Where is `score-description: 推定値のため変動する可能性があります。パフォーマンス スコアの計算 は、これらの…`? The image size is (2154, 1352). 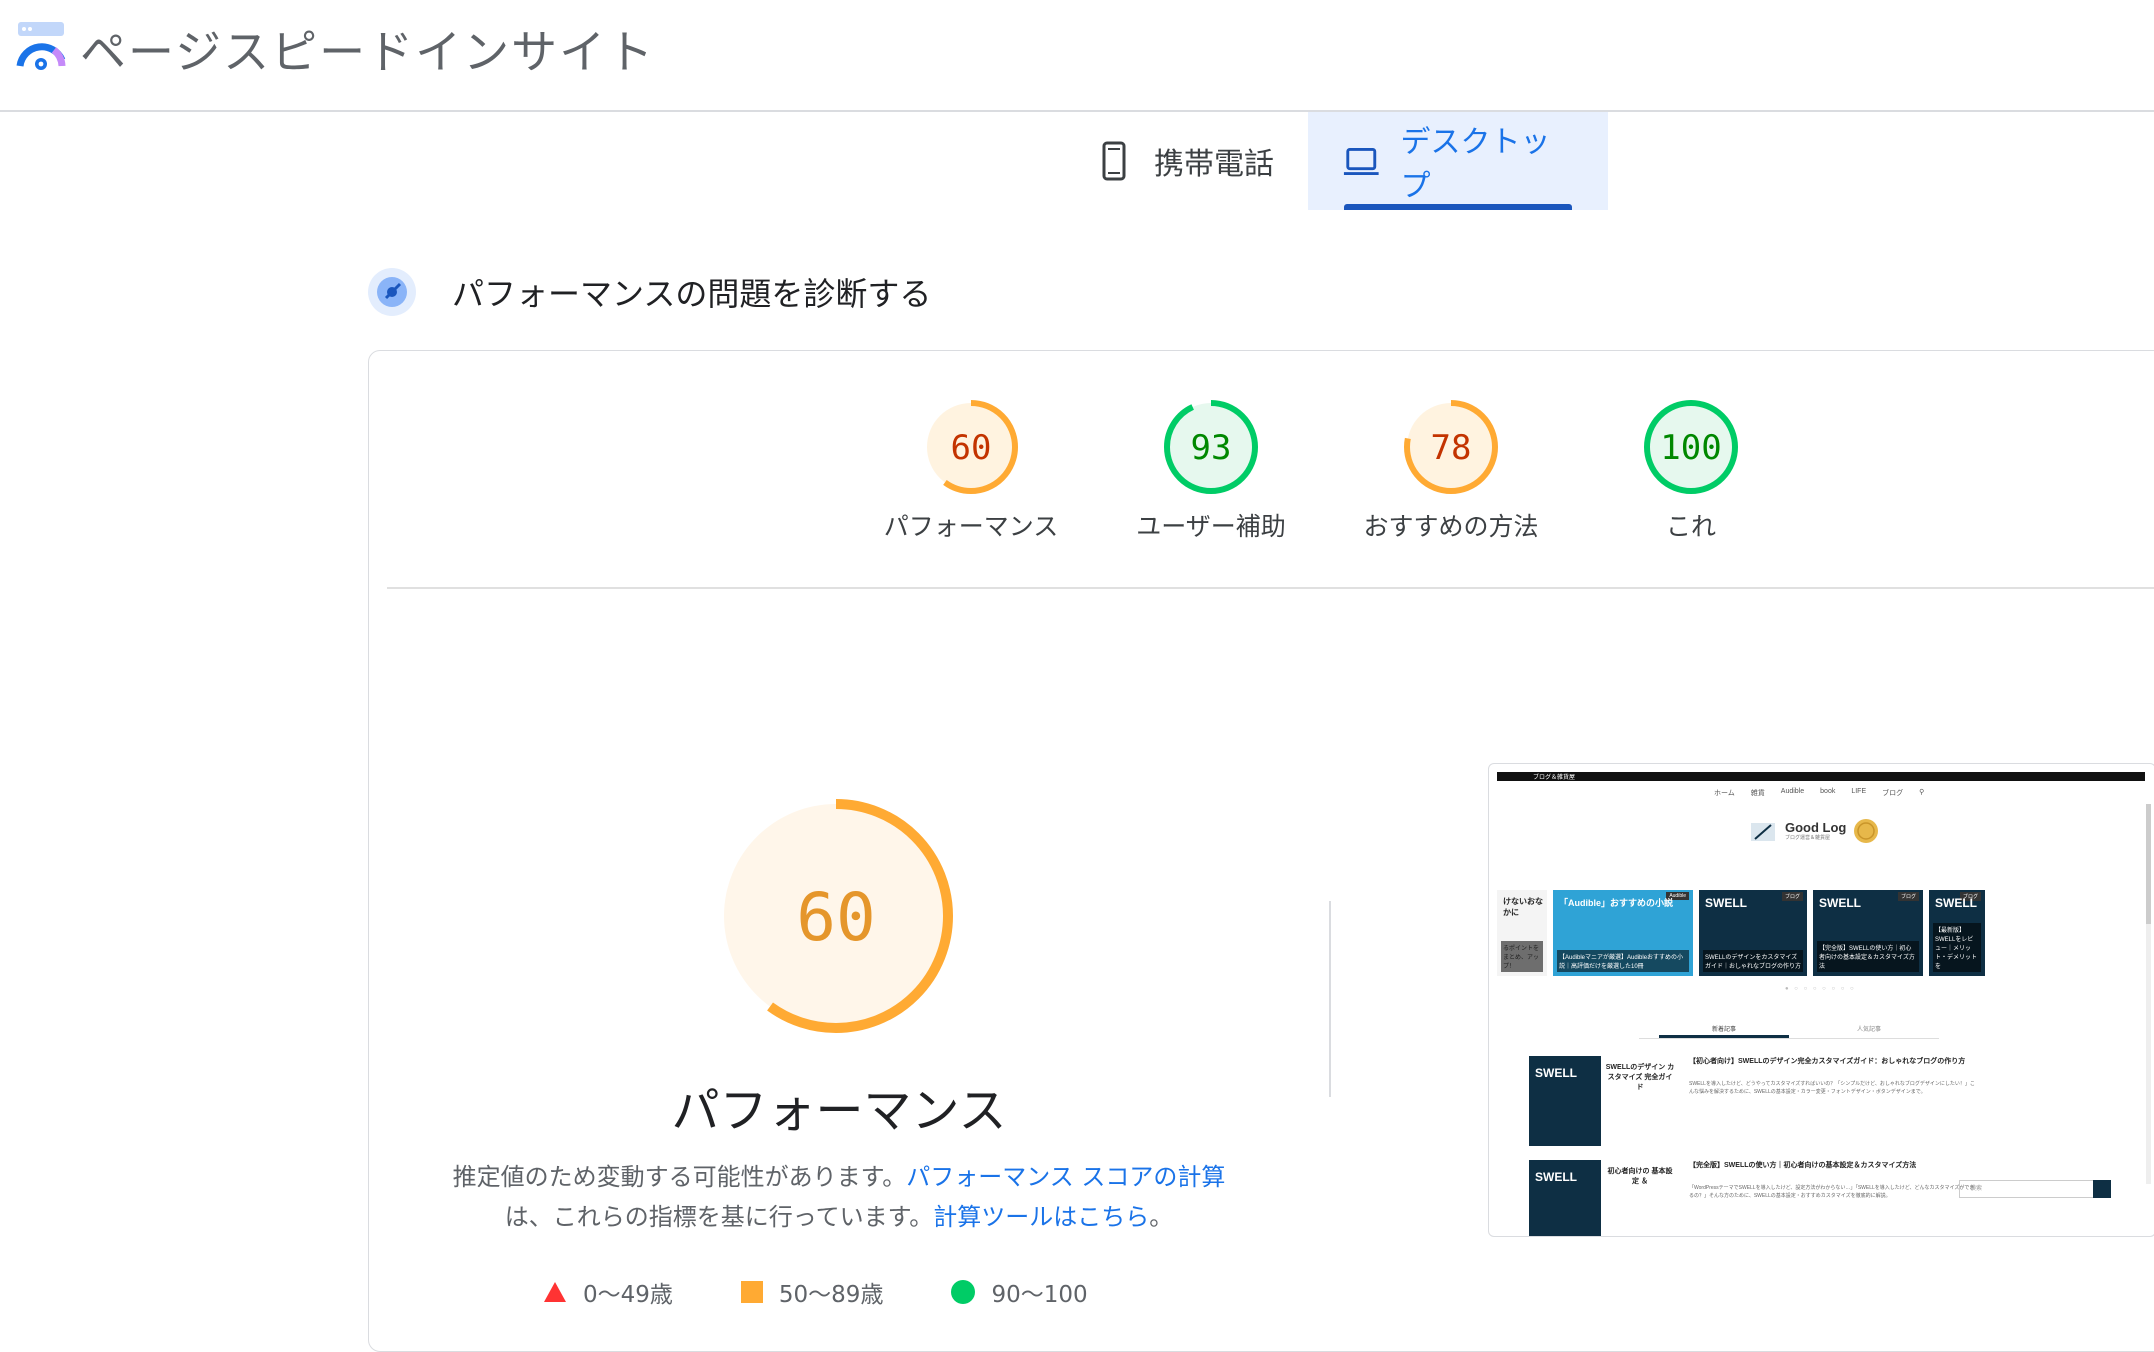 score-description: 推定値のため変動する可能性があります。パフォーマンス スコアの計算 は、これらの… is located at coordinates (839, 1197).